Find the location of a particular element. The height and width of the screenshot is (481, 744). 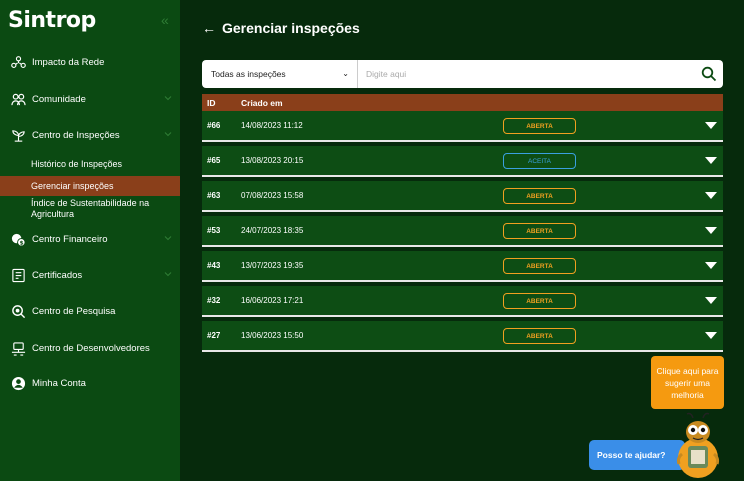

table-row: #66 14/08/2023 11:12 ABERTA is located at coordinates (462, 126).